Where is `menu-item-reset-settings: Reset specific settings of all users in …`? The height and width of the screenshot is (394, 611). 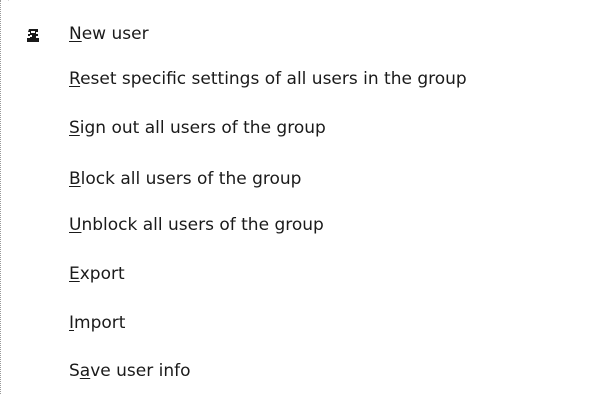
menu-item-reset-settings: Reset specific settings of all users in … is located at coordinates (309, 79).